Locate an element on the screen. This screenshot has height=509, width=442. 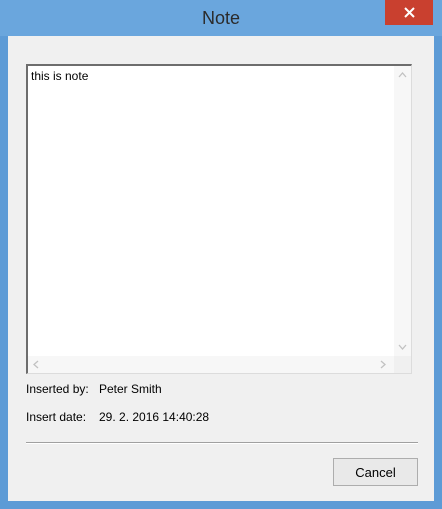
window-title: Note is located at coordinates (221, 18).